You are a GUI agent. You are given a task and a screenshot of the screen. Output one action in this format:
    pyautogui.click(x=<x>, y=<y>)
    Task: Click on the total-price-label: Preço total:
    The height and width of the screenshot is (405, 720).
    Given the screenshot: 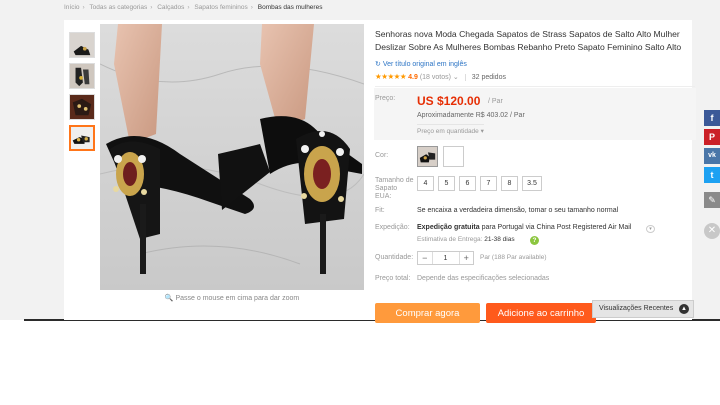 What is the action you would take?
    pyautogui.click(x=393, y=278)
    